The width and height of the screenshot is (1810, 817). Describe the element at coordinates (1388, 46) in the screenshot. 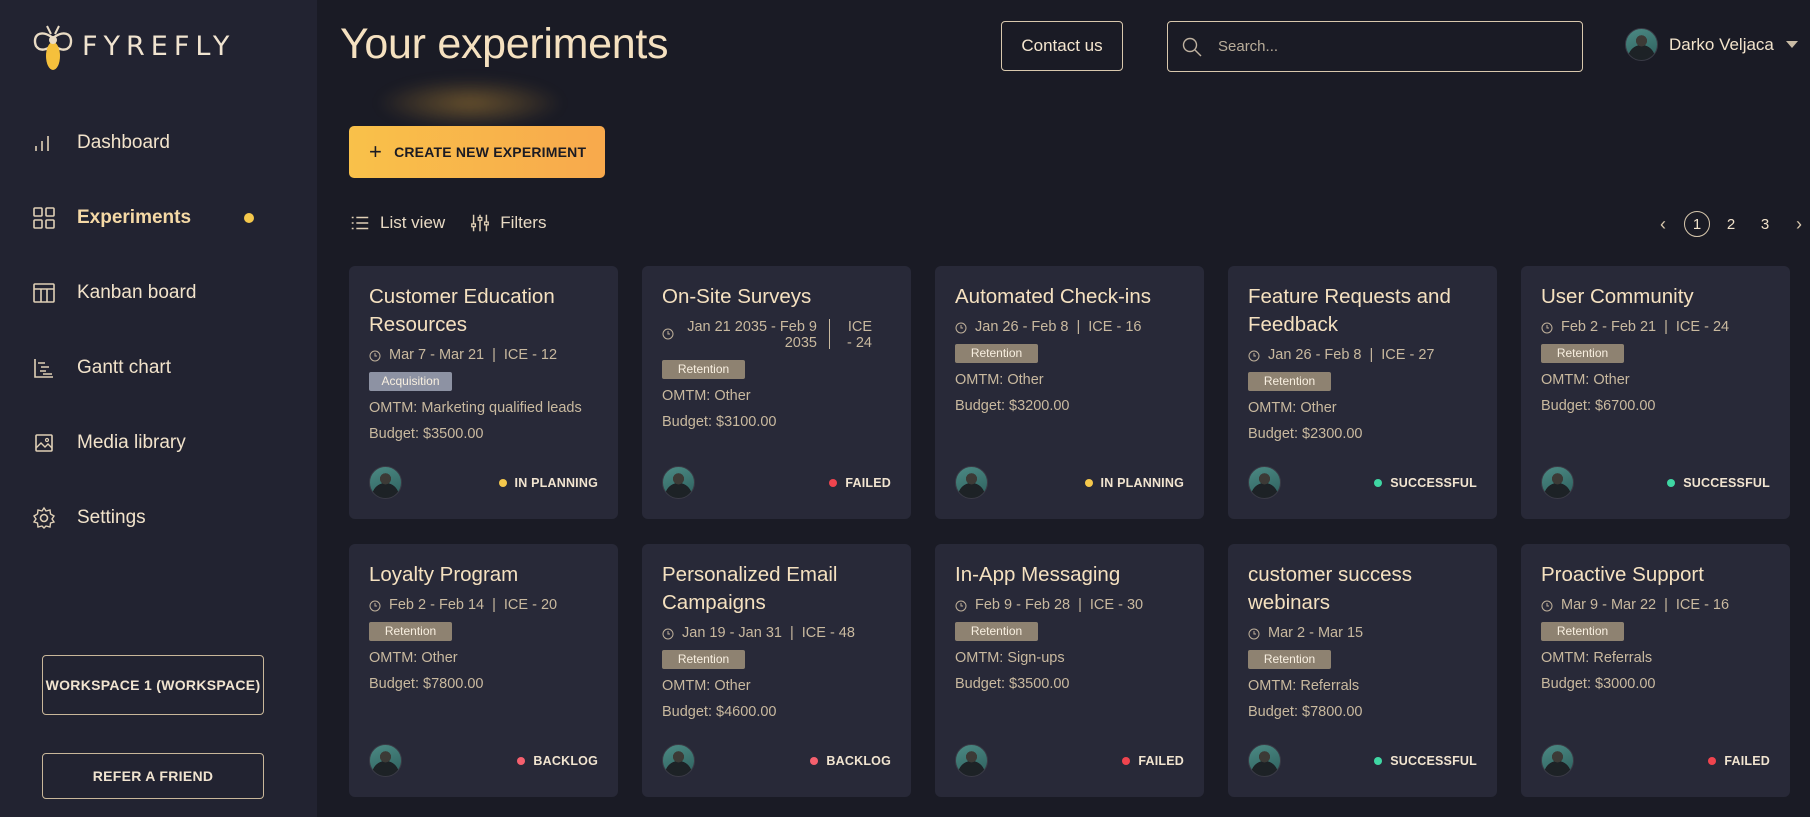

I see `search-input` at that location.